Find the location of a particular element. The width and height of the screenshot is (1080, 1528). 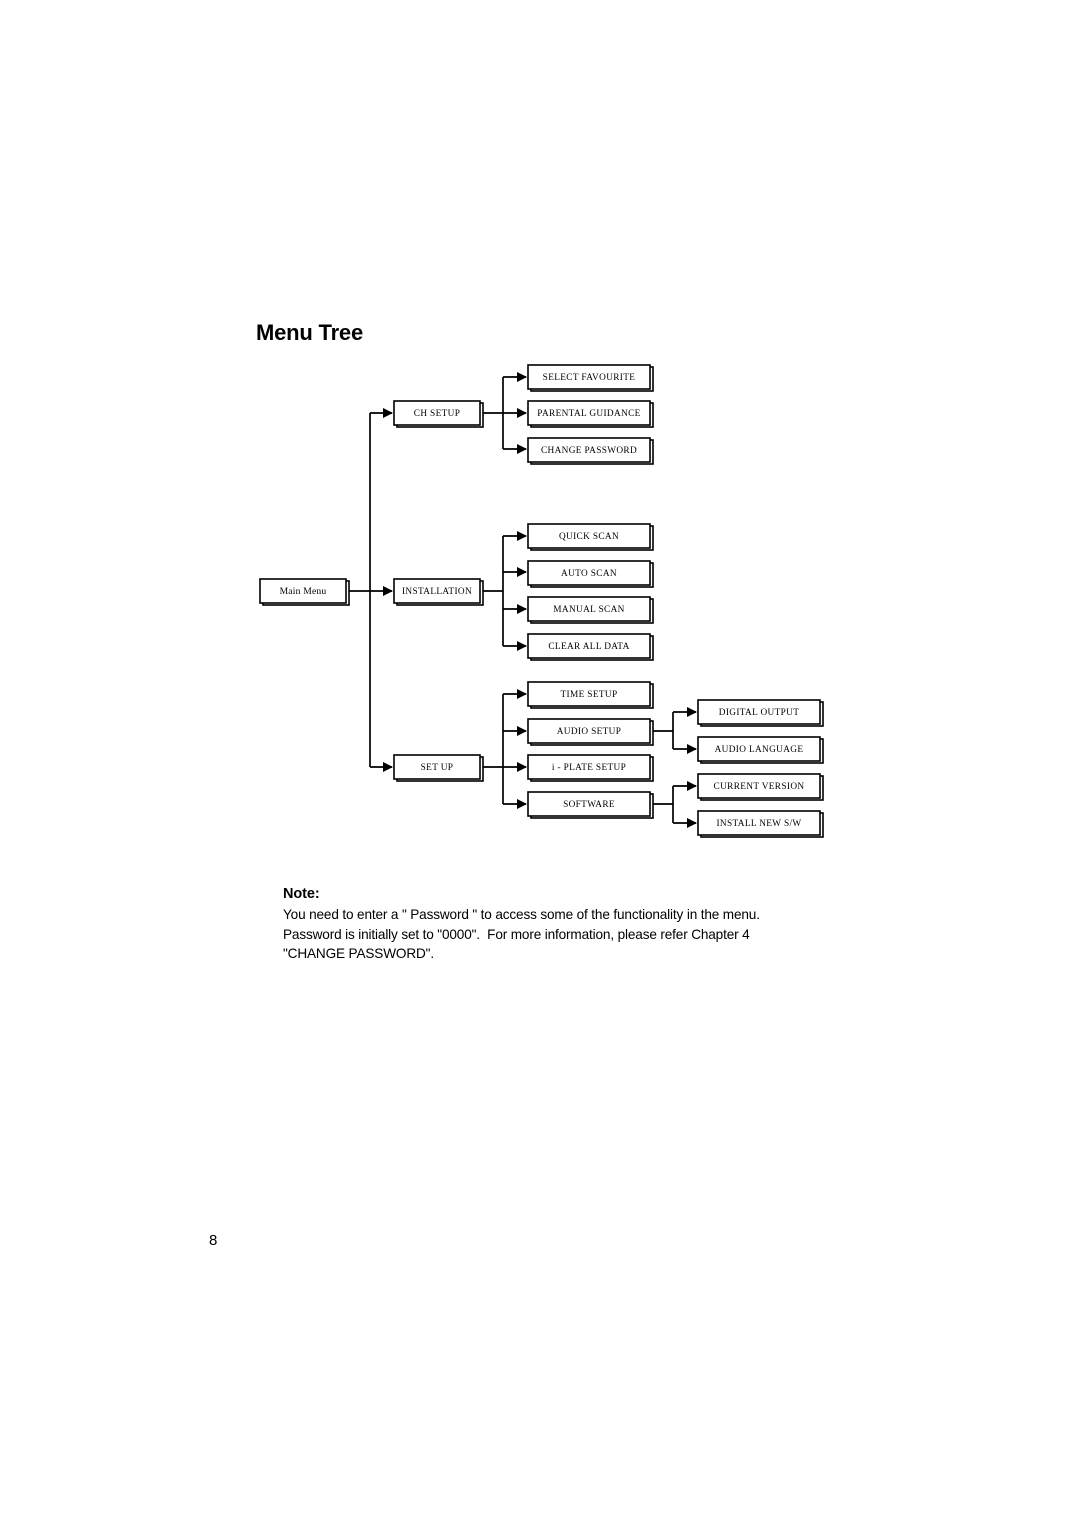

node-time-setup: TIME SETUP is located at coordinates (590, 695).